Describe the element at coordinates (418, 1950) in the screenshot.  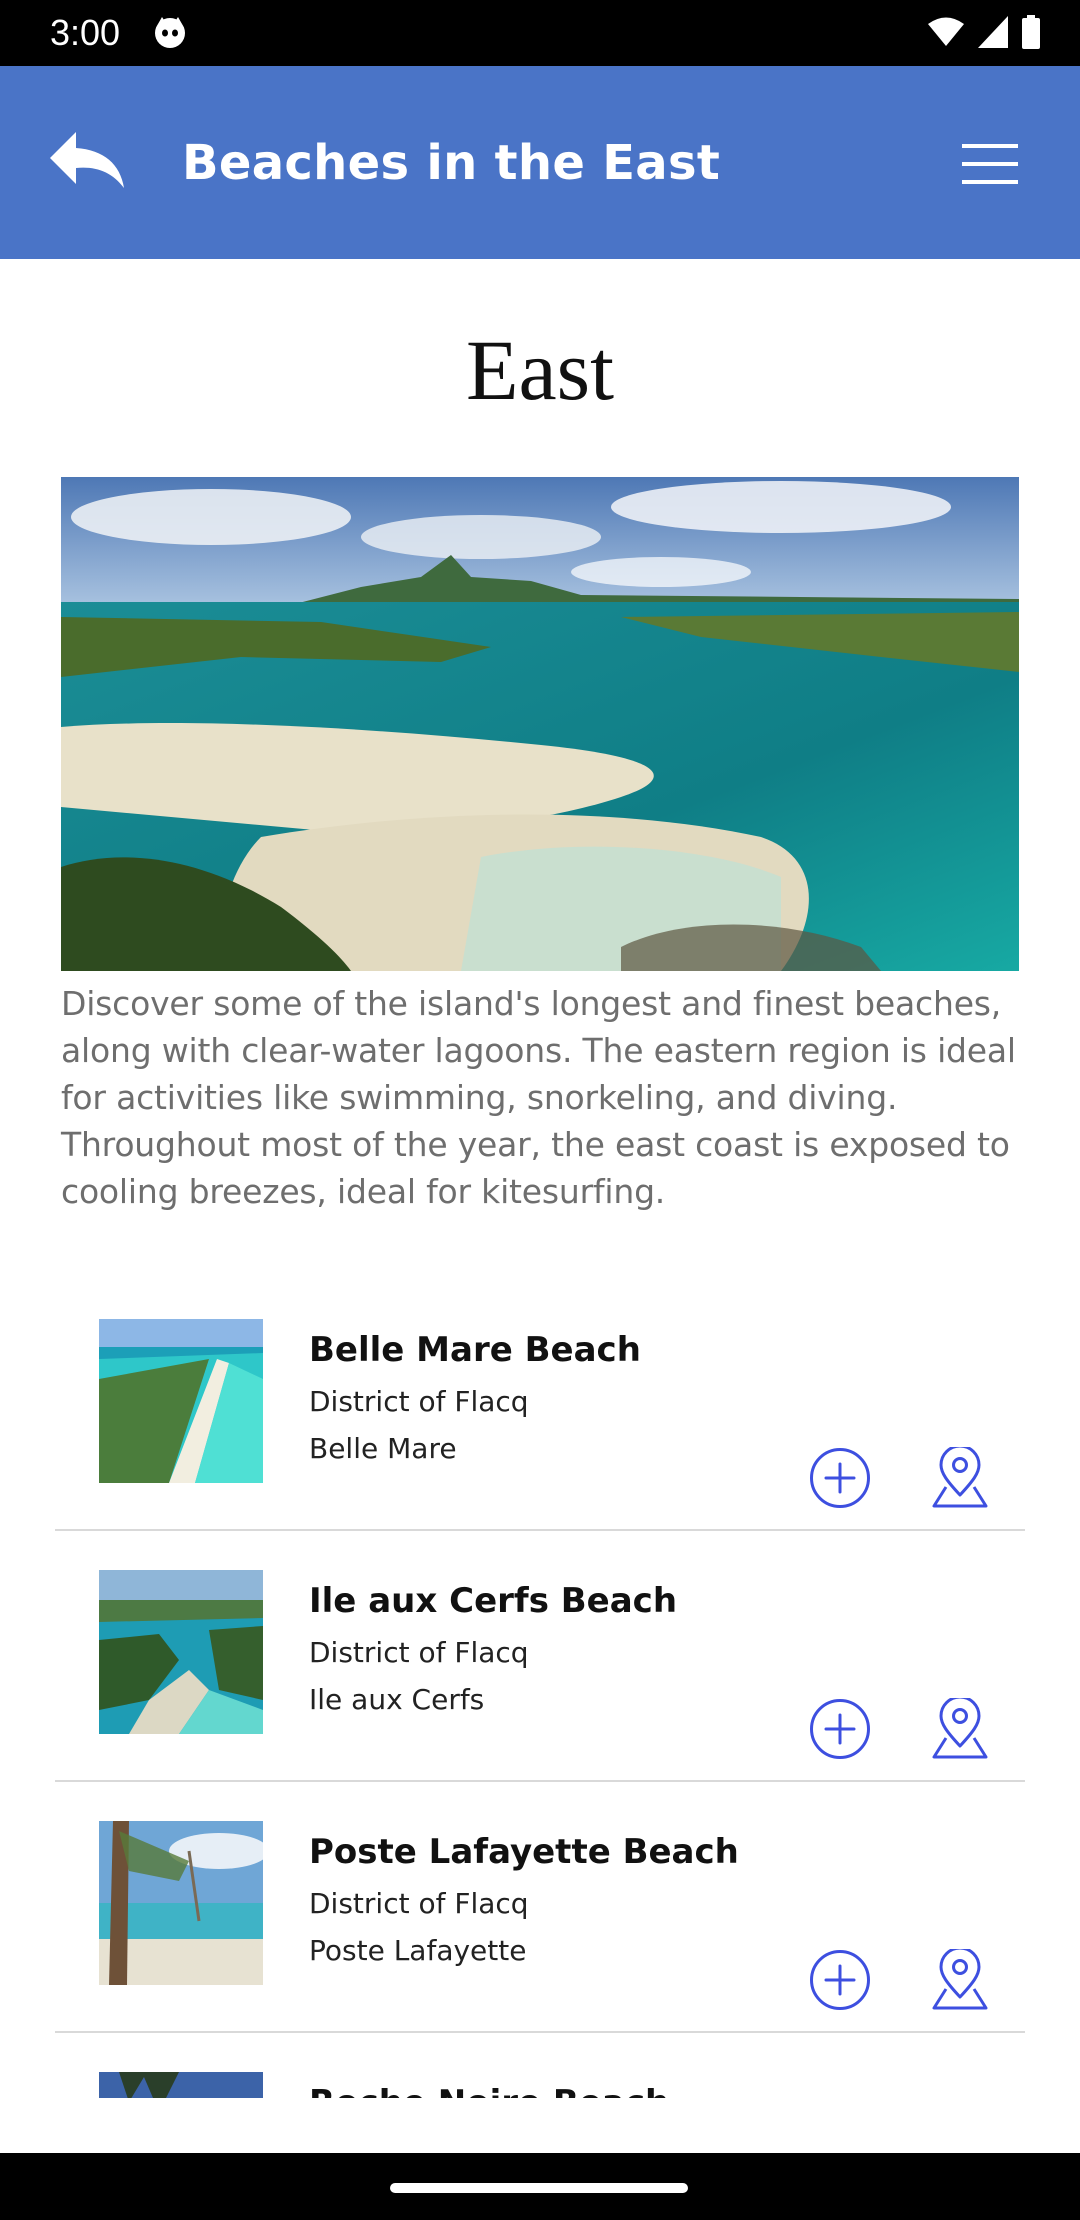
I see `beach-area: Poste Lafayette` at that location.